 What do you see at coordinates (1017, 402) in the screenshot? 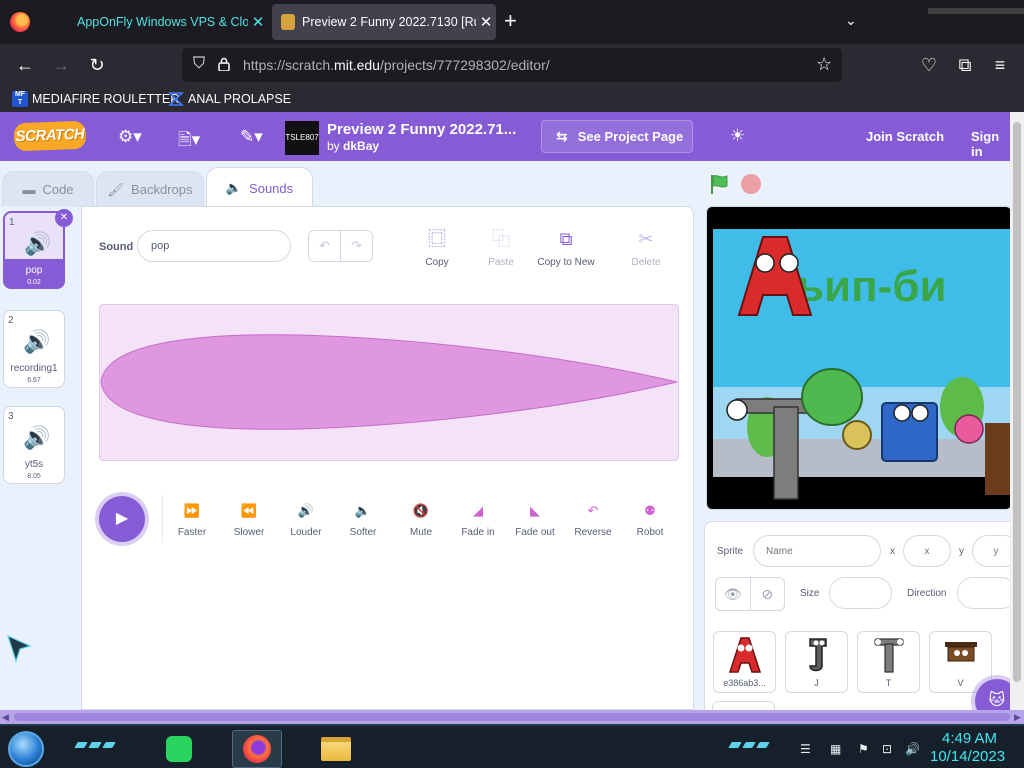
I see `vertical-scroll-thumb` at bounding box center [1017, 402].